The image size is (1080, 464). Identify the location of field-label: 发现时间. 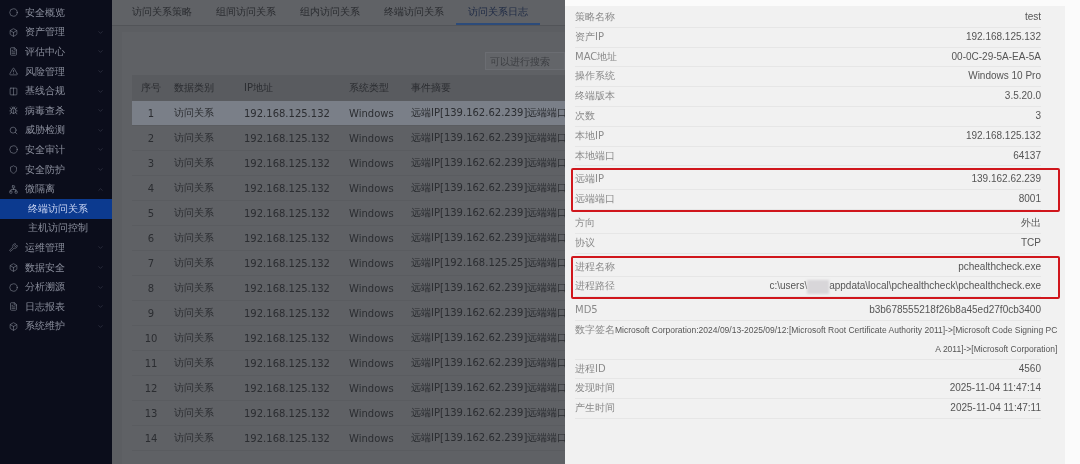
(595, 388).